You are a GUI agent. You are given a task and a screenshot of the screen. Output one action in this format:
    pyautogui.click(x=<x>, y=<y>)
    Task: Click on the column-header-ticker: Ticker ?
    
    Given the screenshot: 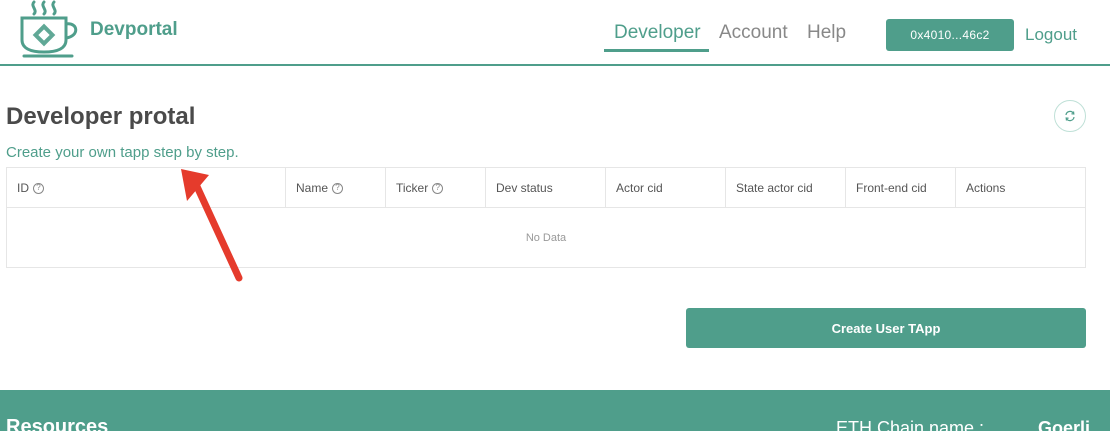 What is the action you would take?
    pyautogui.click(x=436, y=188)
    